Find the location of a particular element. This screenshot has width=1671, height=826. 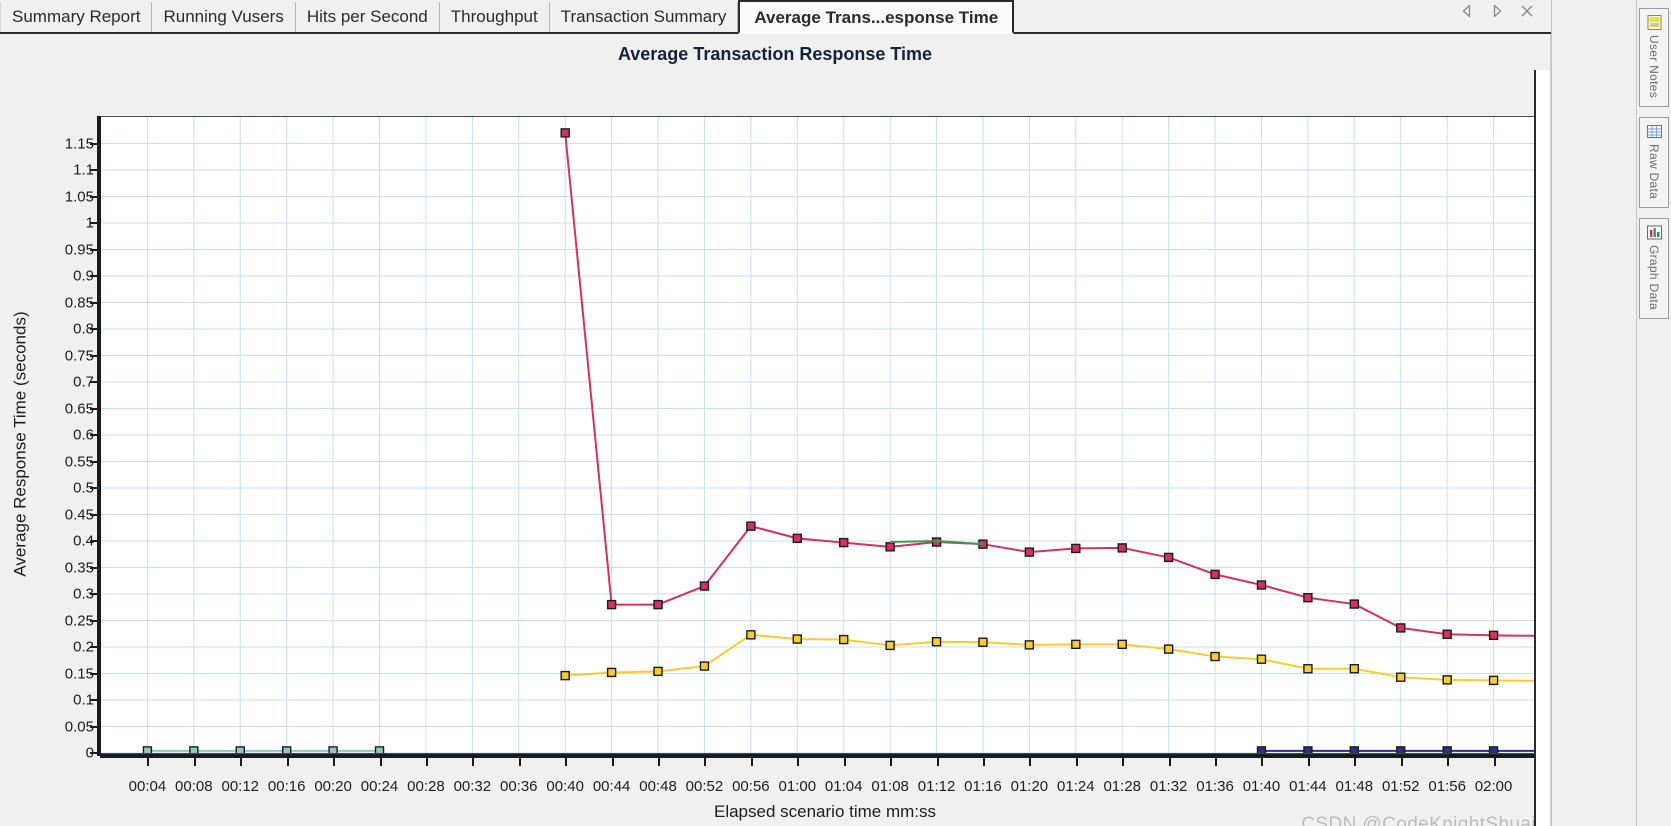

tab-nav-controls is located at coordinates (1505, 16).